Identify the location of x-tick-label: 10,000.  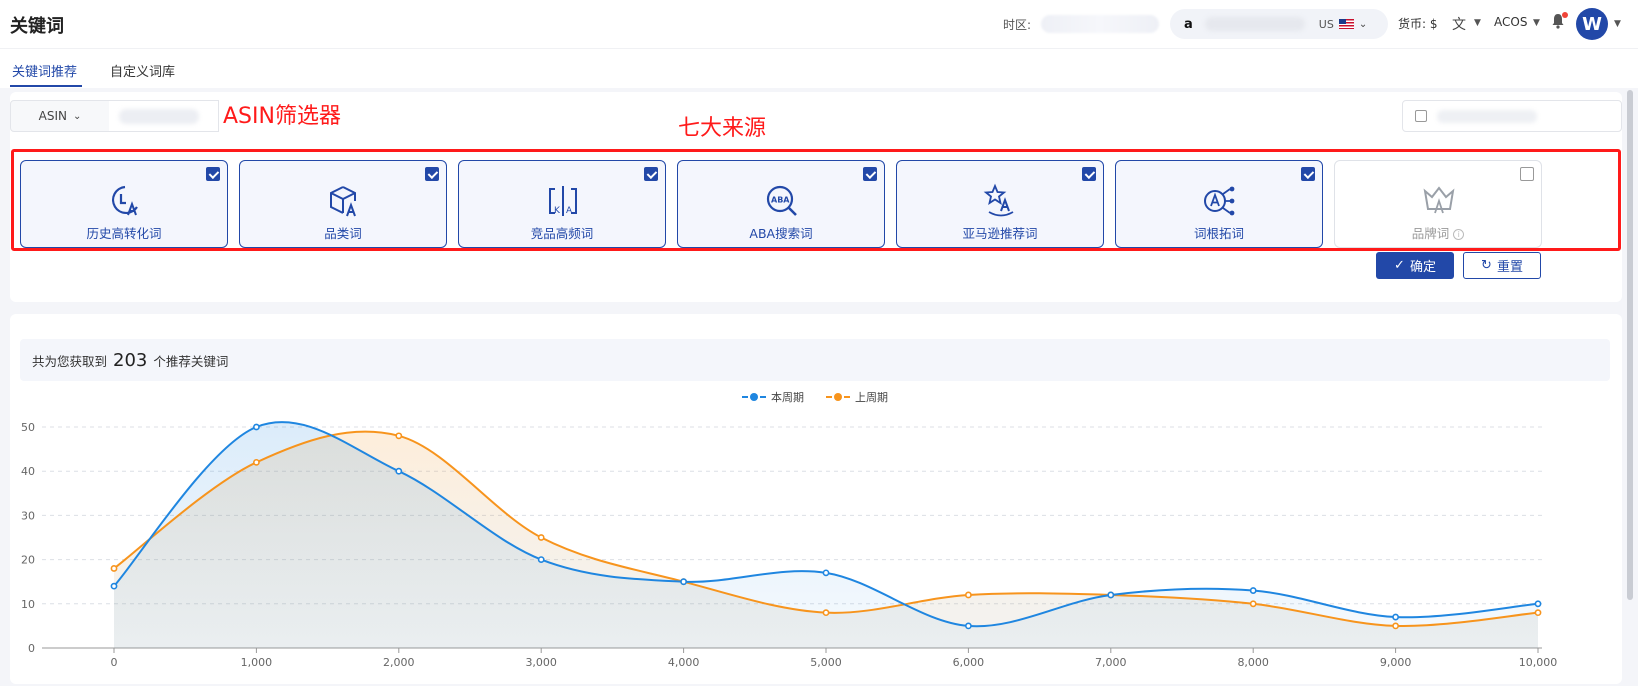
(1538, 662).